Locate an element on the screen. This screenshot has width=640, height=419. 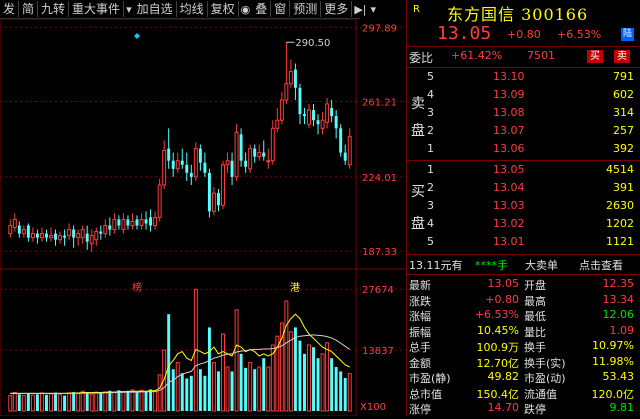
big-order-ad: 13.11元有 ****手 大卖单 点击查看 is located at coordinates (523, 265).